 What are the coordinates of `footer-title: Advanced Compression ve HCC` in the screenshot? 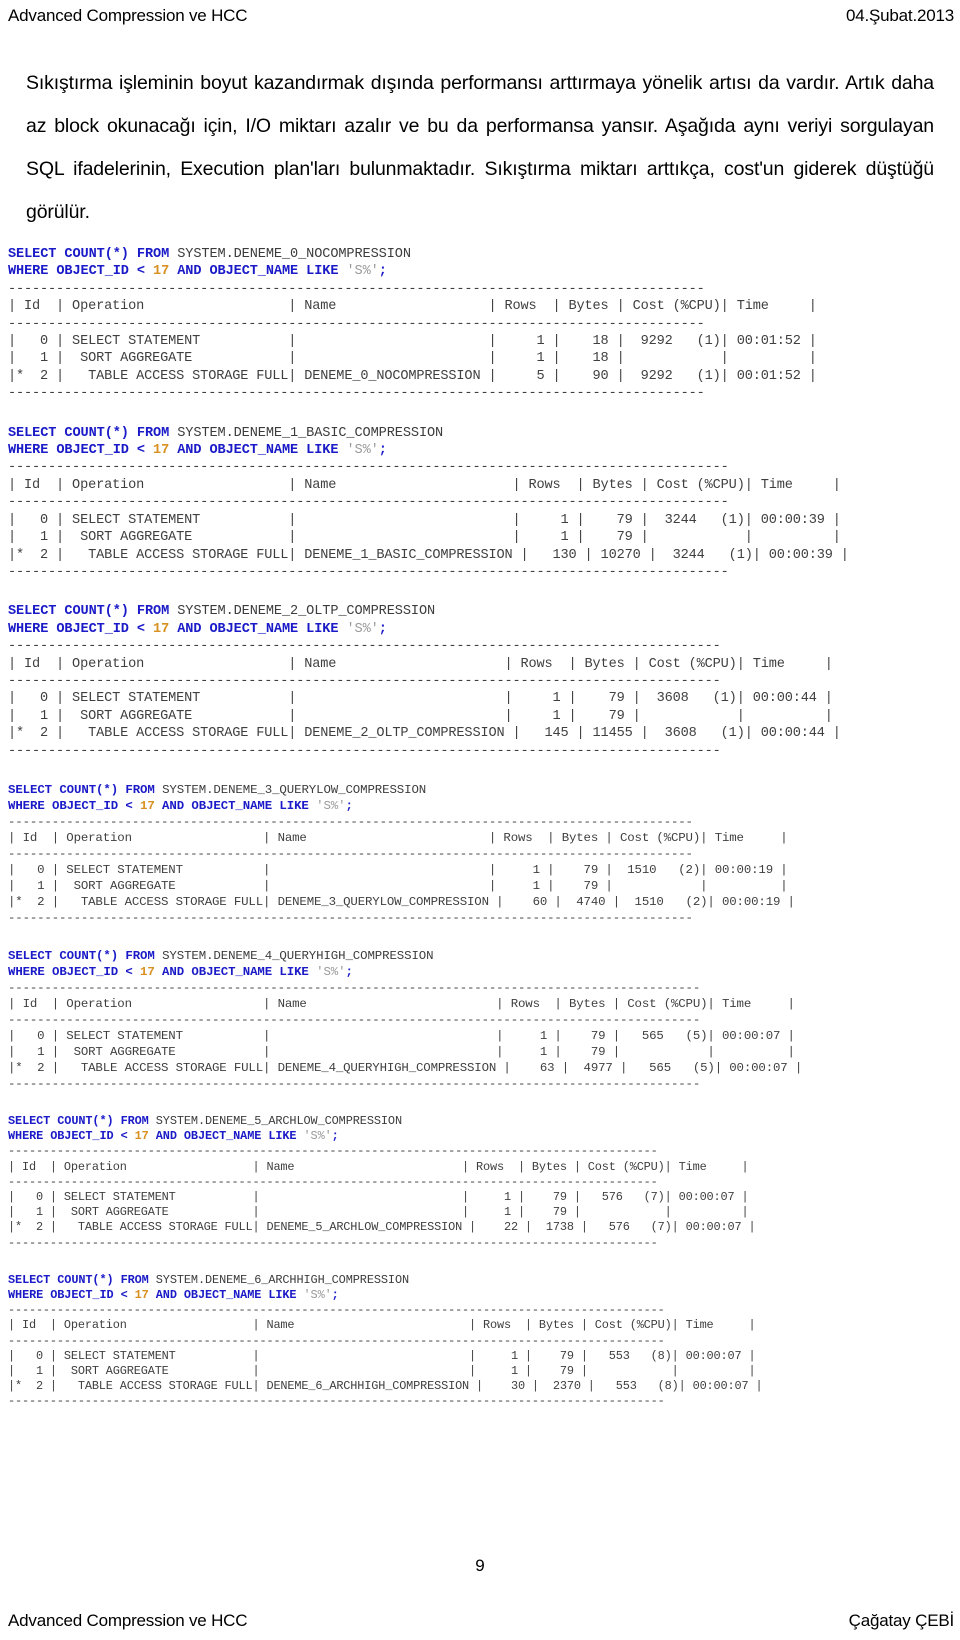 It's located at (128, 1620).